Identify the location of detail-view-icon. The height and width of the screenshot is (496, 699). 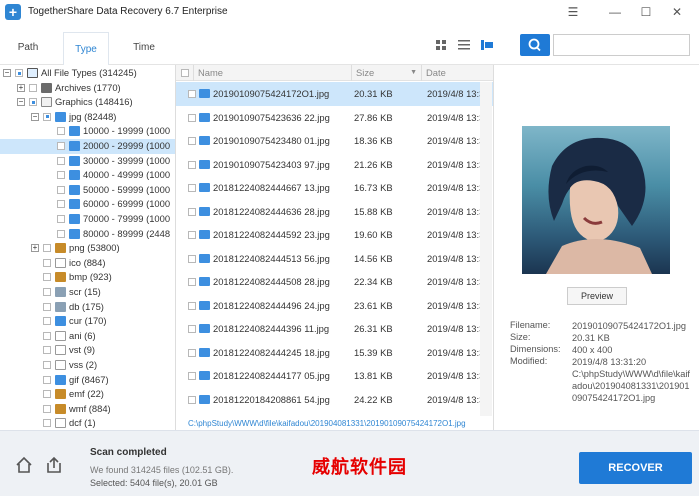
(487, 45).